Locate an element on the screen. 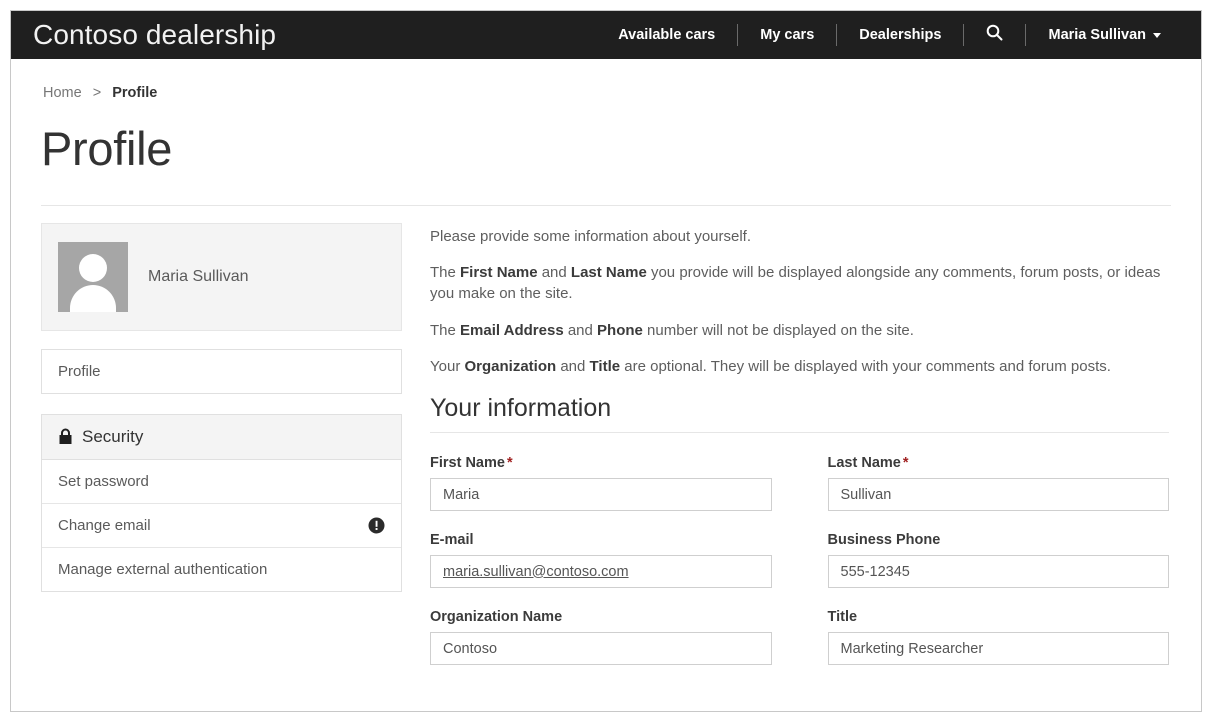 The height and width of the screenshot is (728, 1215). label-last-name: Last Name * is located at coordinates (999, 463).